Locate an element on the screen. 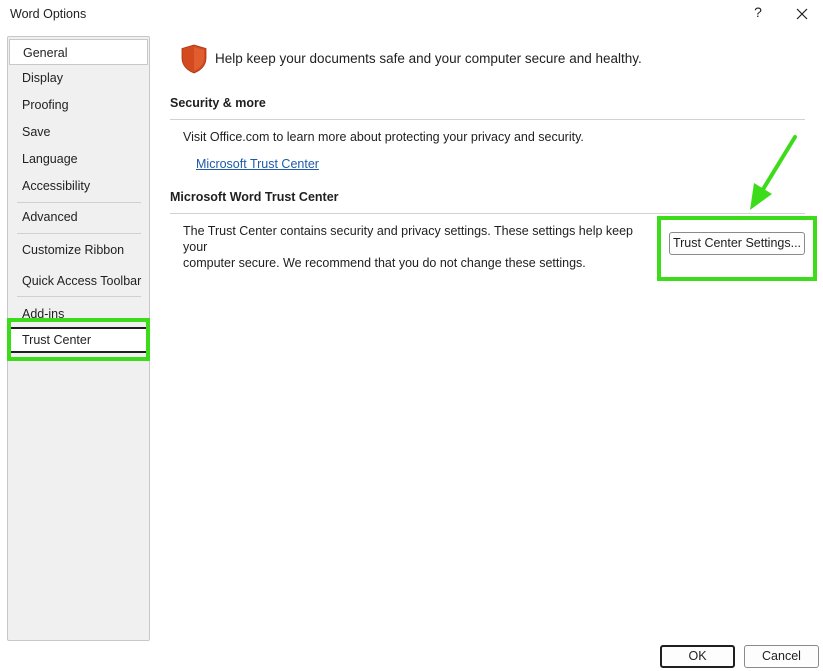 This screenshot has width=823, height=671. shield-icon is located at coordinates (194, 59).